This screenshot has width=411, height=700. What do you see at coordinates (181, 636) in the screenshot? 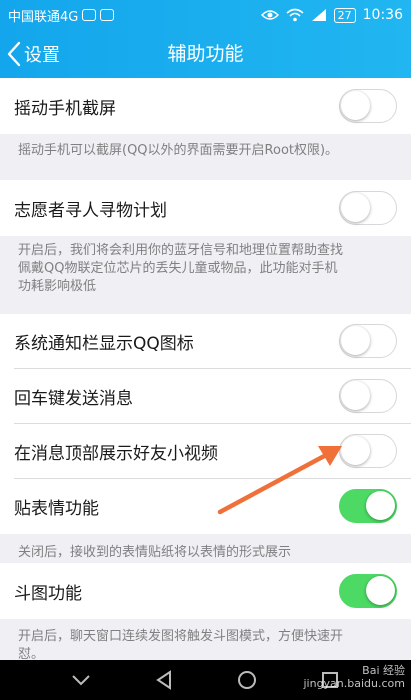
I see `description-line: 开启后，聊天窗口连续发图将触发斗图模式，方便快速开` at bounding box center [181, 636].